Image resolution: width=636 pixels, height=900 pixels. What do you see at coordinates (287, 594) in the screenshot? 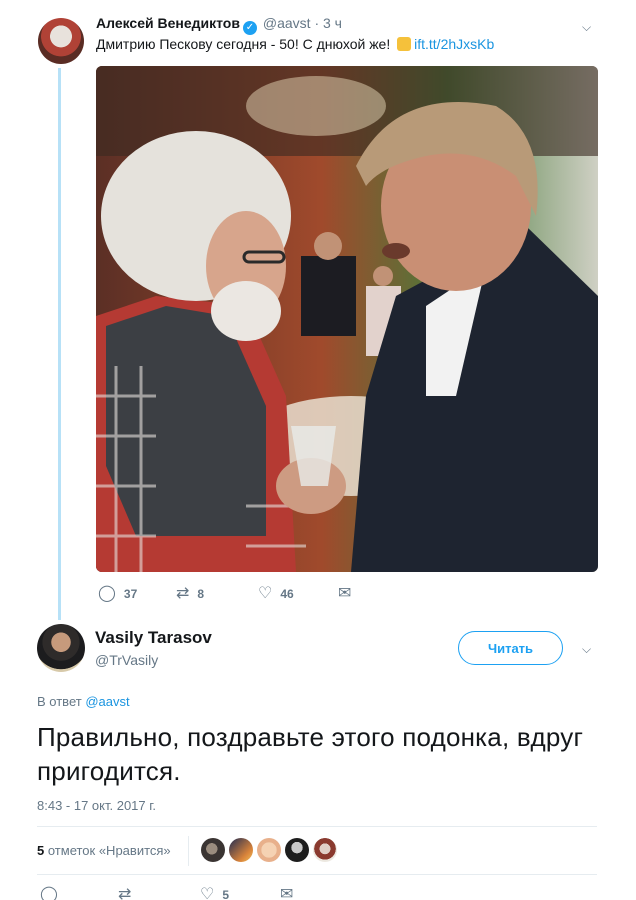
I see `like-count: 46` at bounding box center [287, 594].